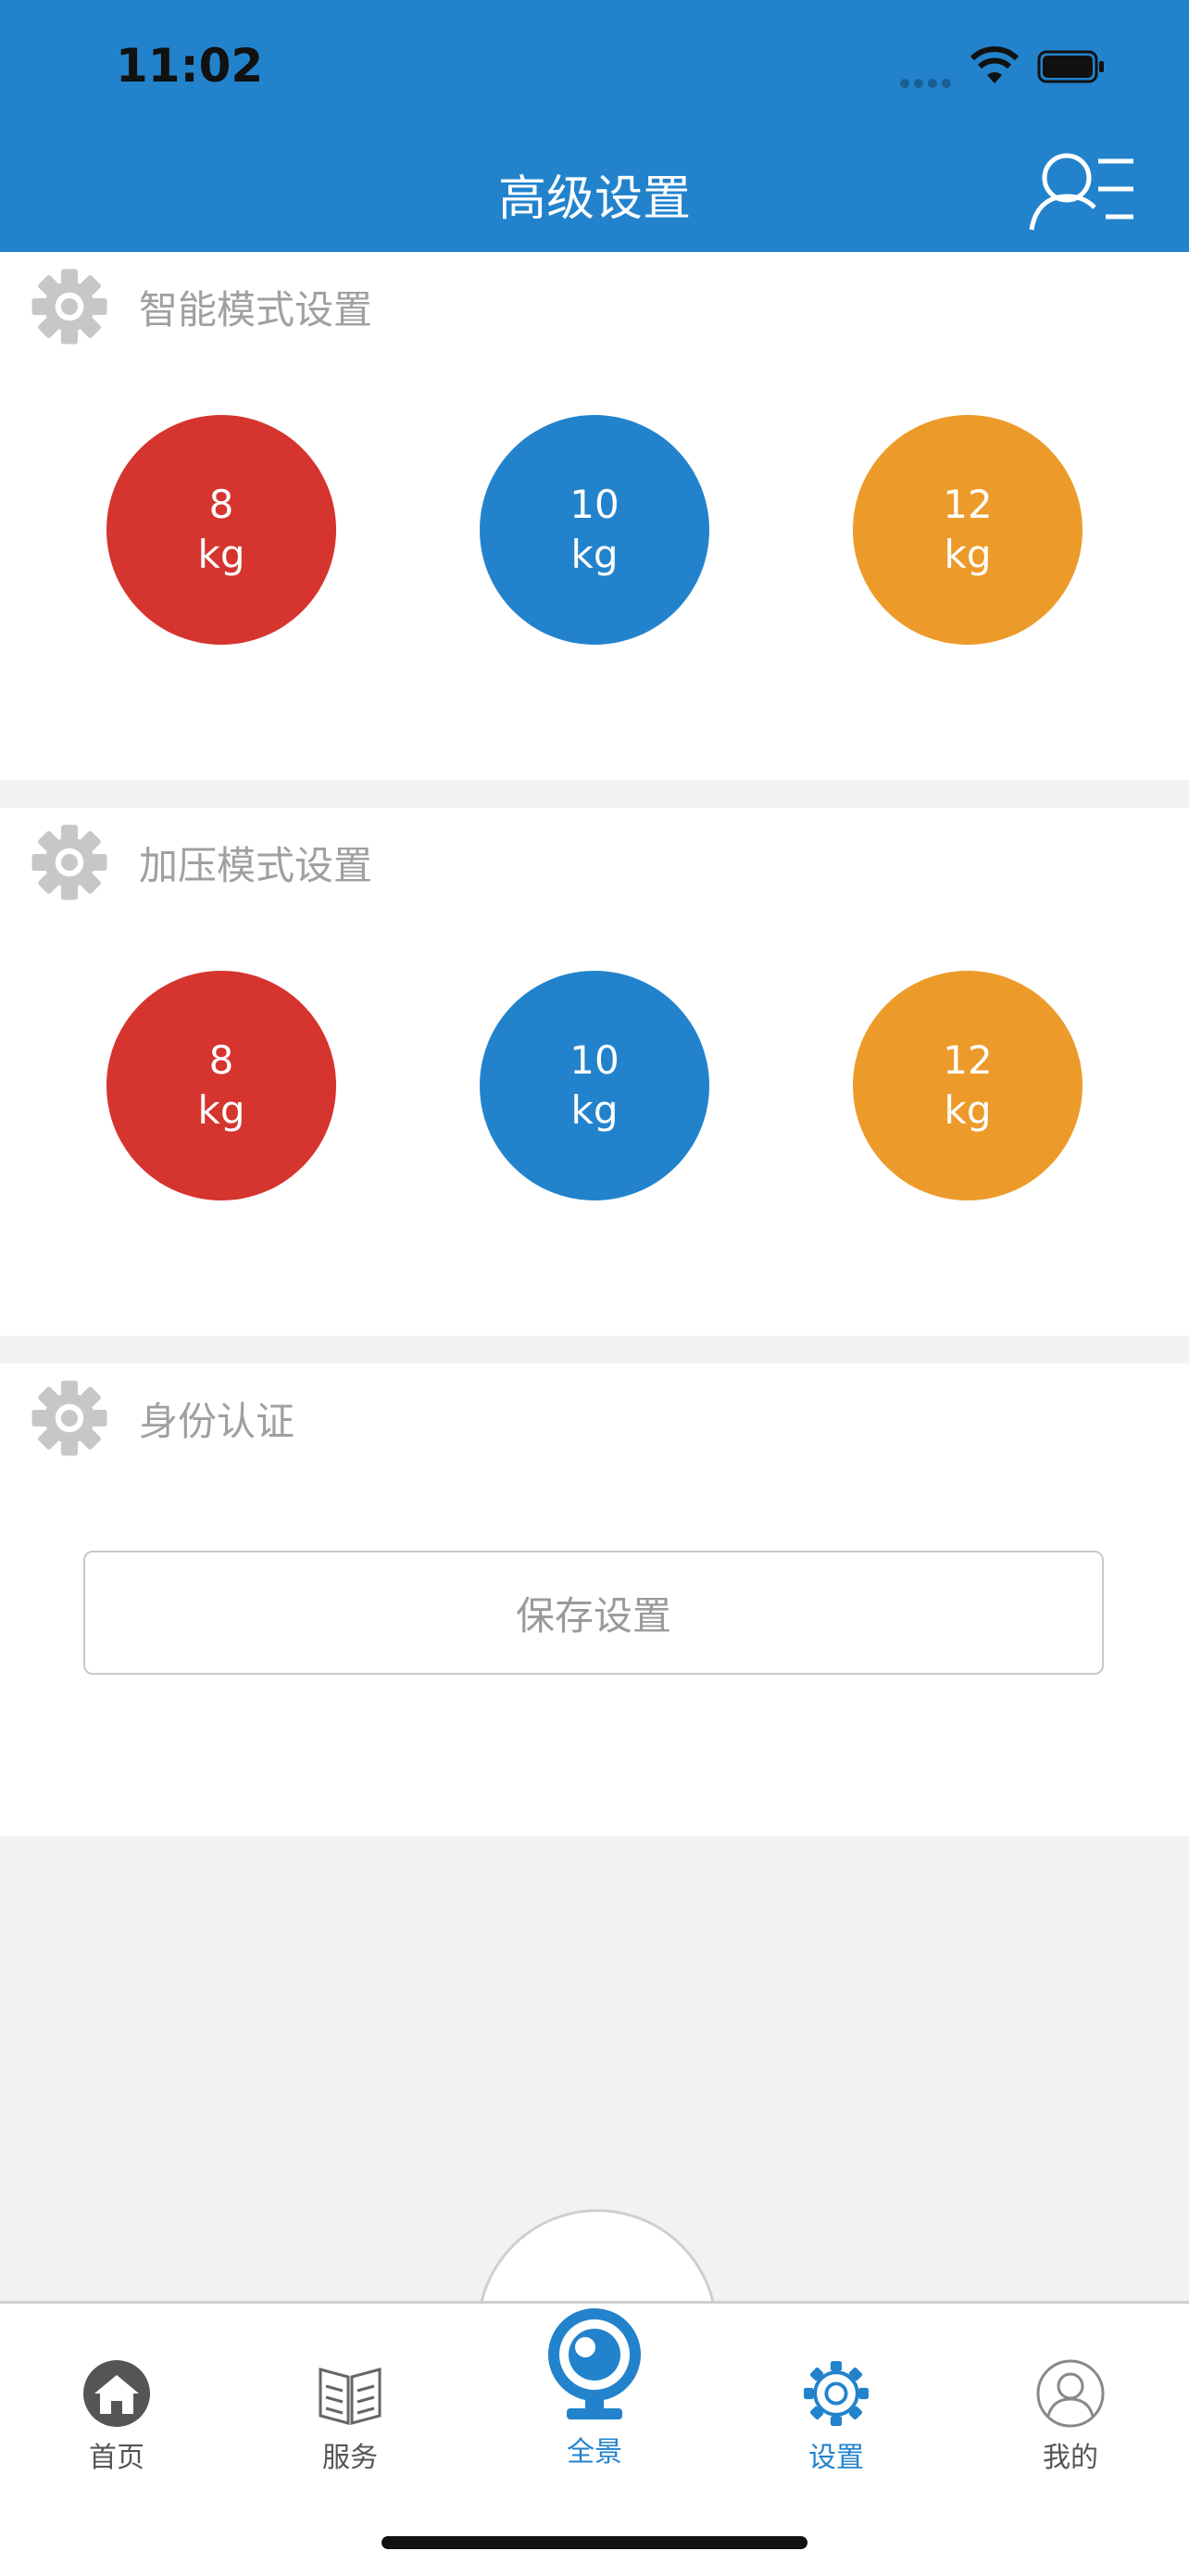  Describe the element at coordinates (594, 199) in the screenshot. I see `page-title: 高级设置` at that location.